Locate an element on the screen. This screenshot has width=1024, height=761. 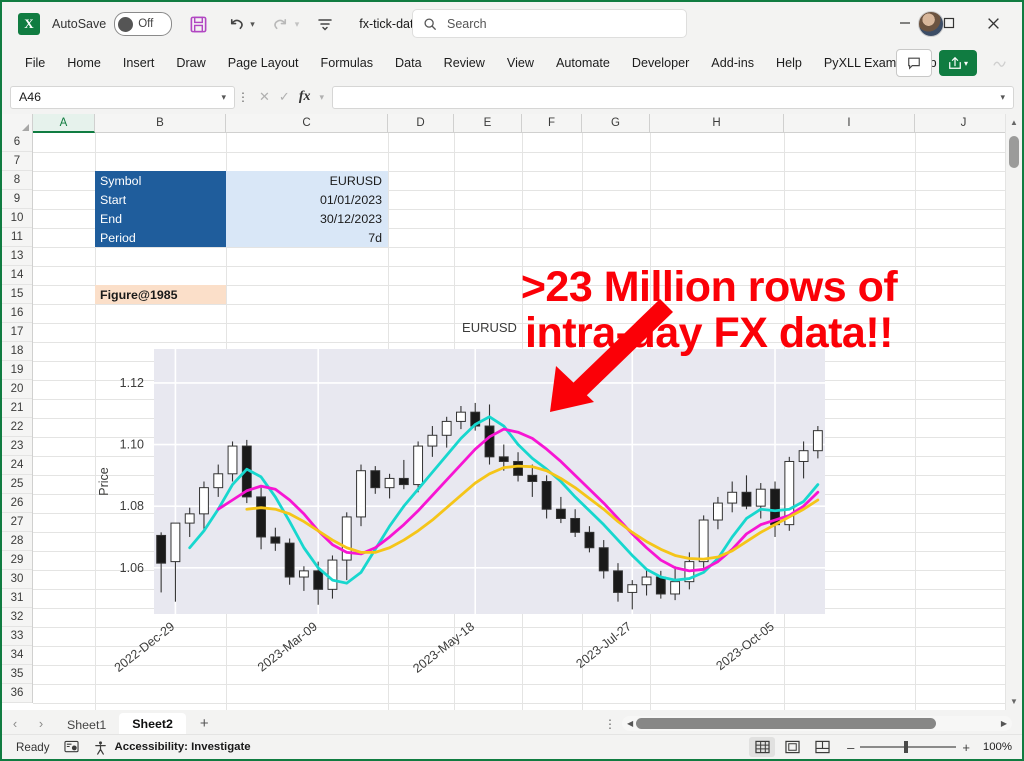
row-header-22: 22 is located at coordinates (17, 427).